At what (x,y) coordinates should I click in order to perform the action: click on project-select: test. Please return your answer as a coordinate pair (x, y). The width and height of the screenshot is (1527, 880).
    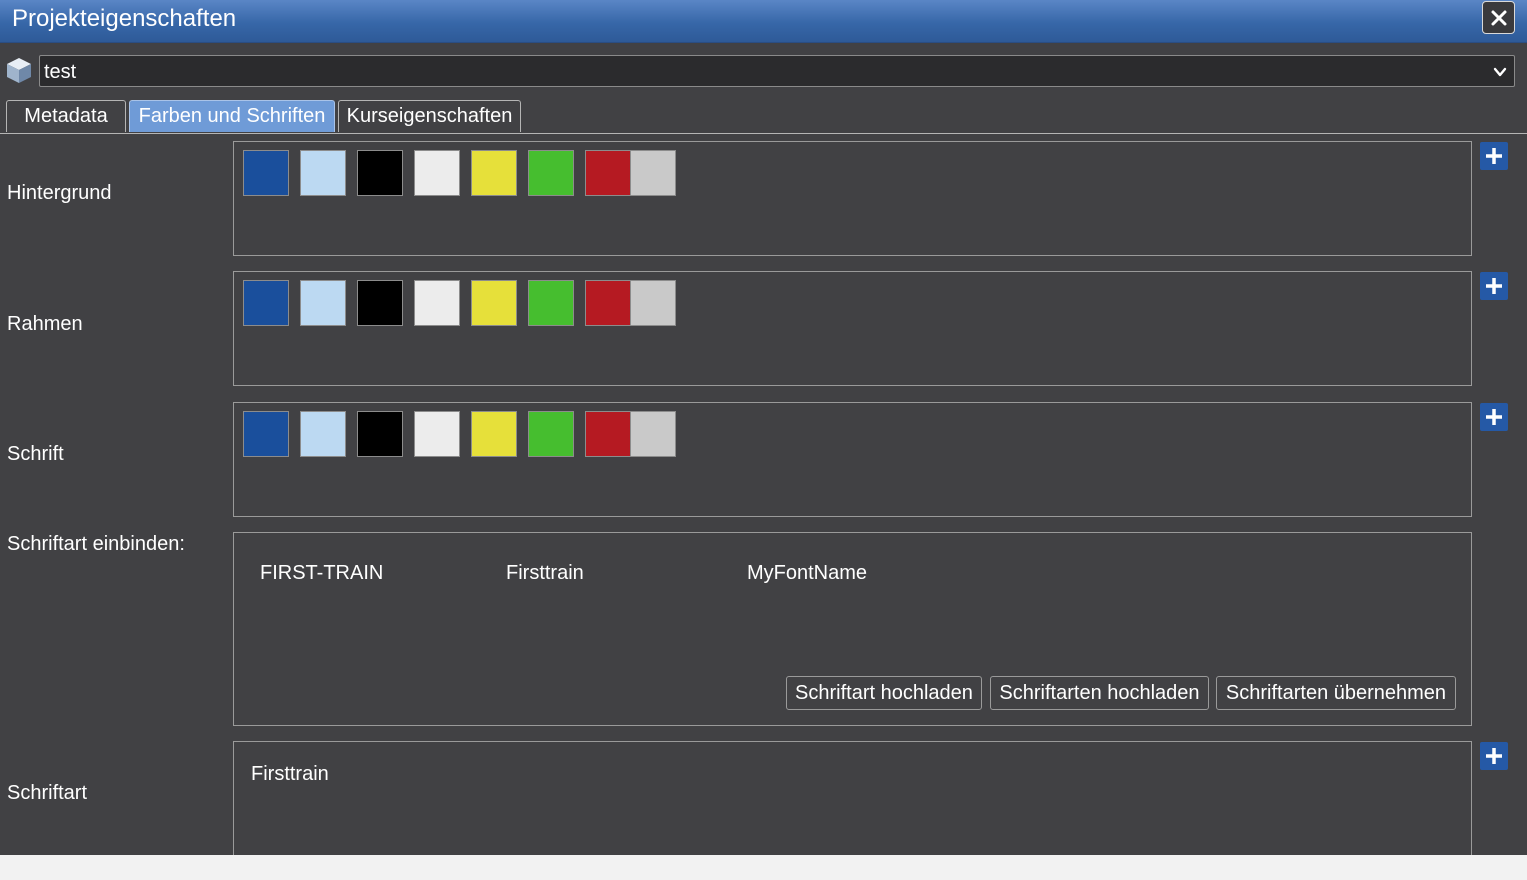
    Looking at the image, I should click on (777, 71).